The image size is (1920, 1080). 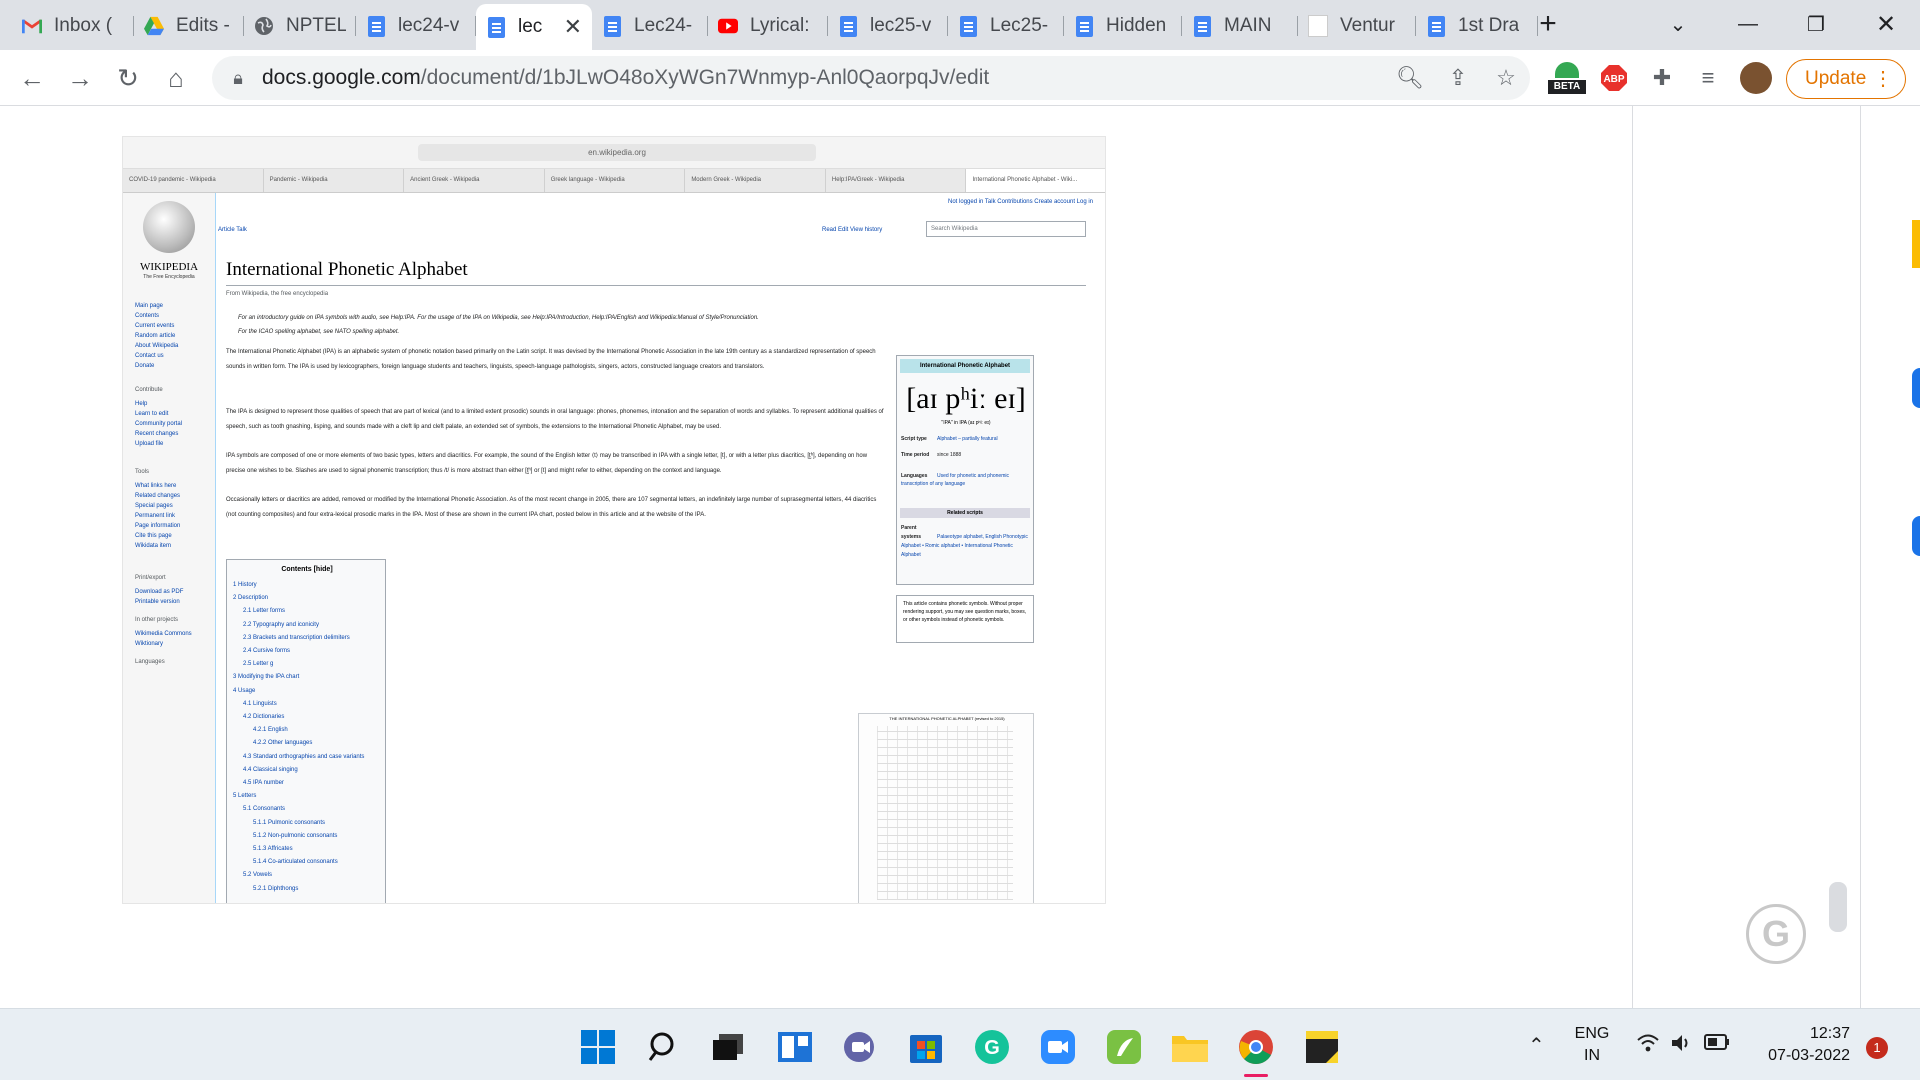 I want to click on teams-chat-icon, so click(x=860, y=1047).